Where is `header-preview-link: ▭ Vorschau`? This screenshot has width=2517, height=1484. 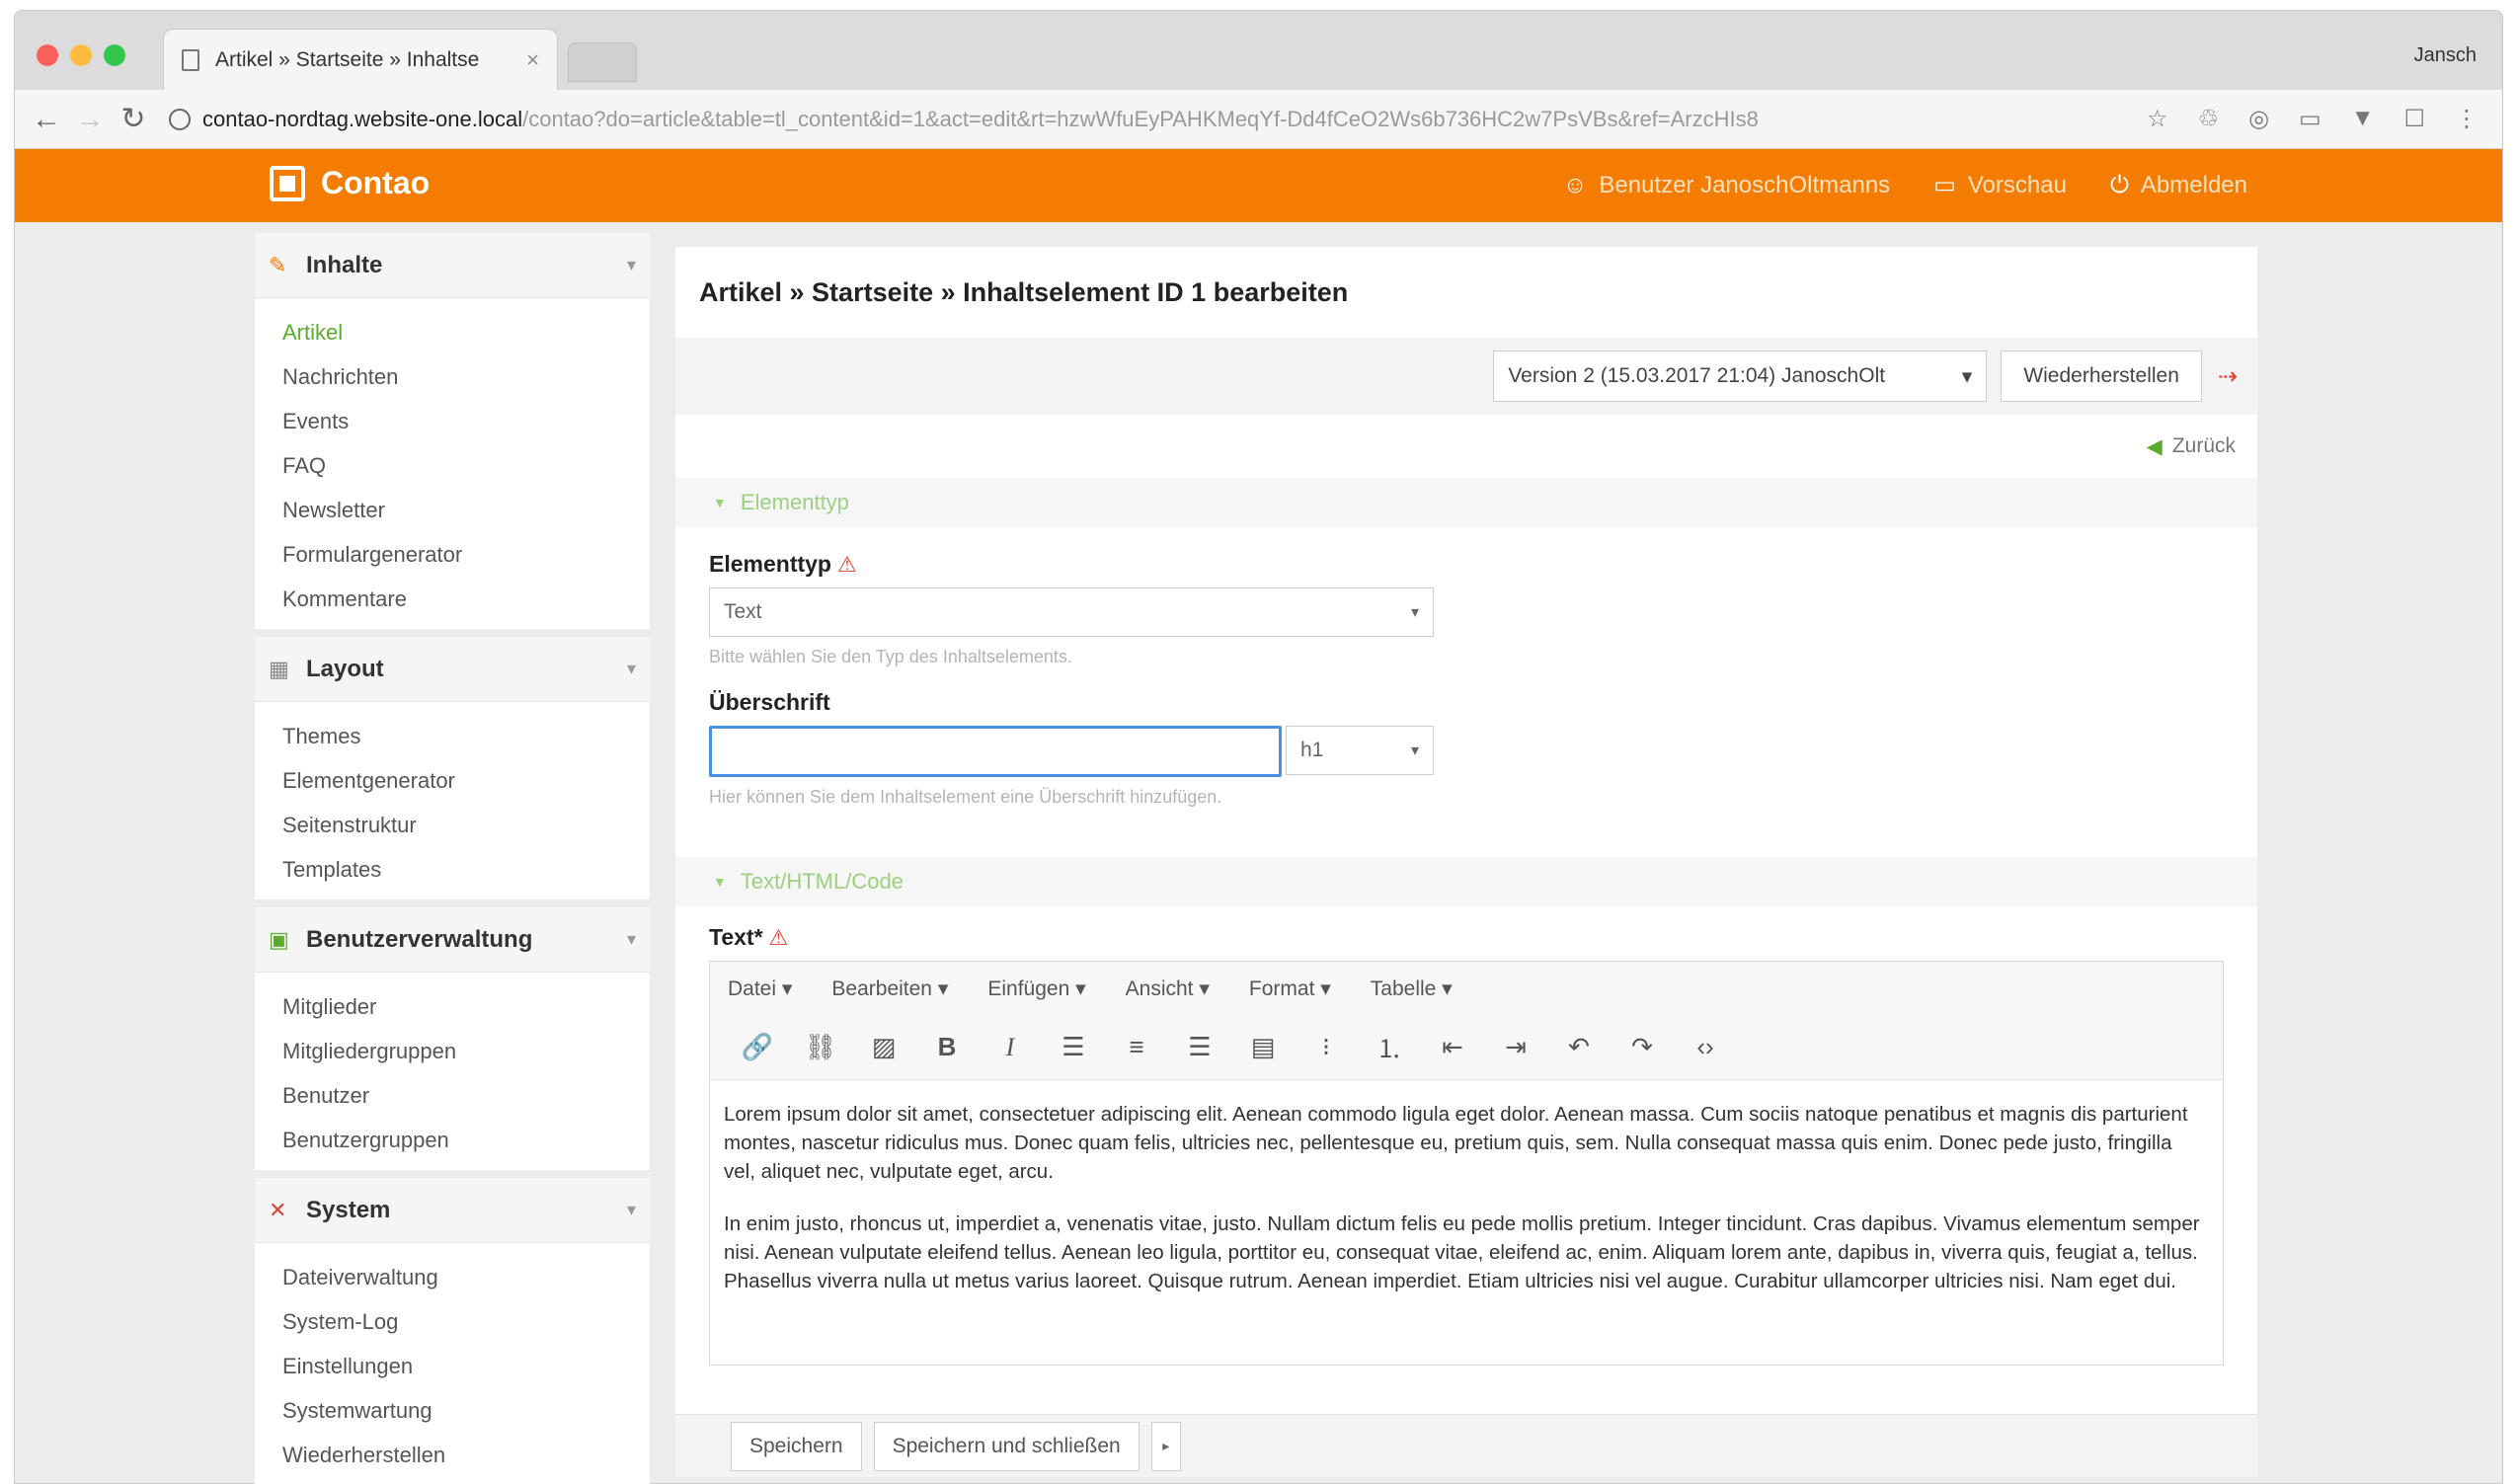
header-preview-link: ▭ Vorschau is located at coordinates (2000, 185).